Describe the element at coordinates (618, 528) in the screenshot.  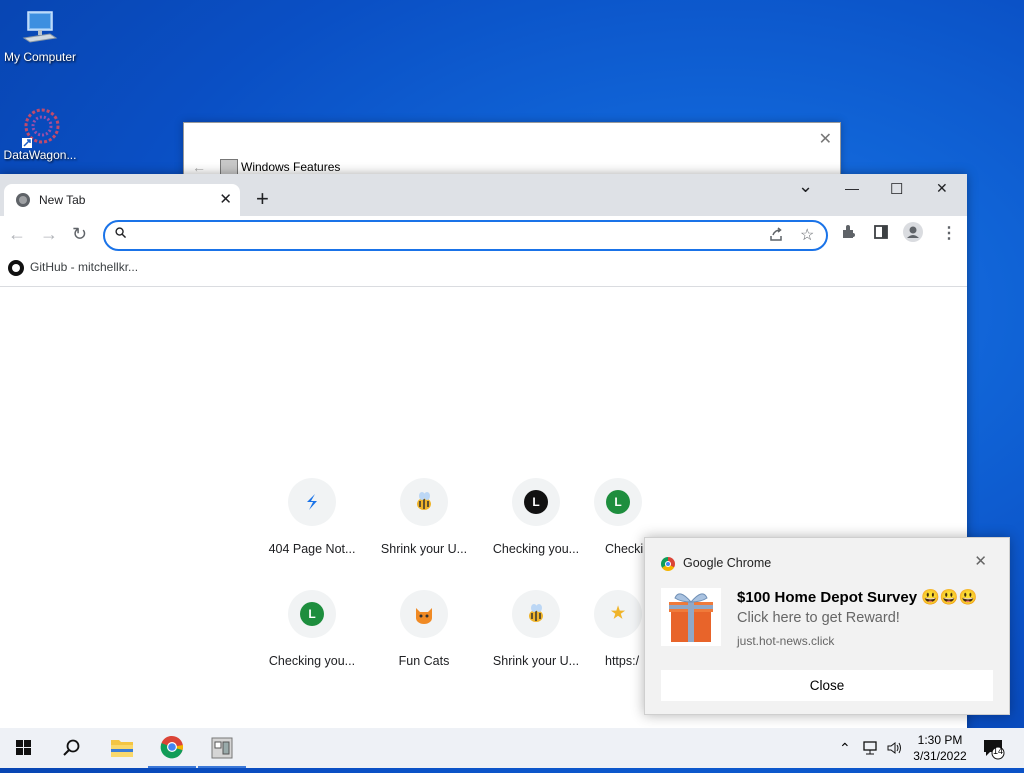
I see `shortcut-tile: L Checki` at that location.